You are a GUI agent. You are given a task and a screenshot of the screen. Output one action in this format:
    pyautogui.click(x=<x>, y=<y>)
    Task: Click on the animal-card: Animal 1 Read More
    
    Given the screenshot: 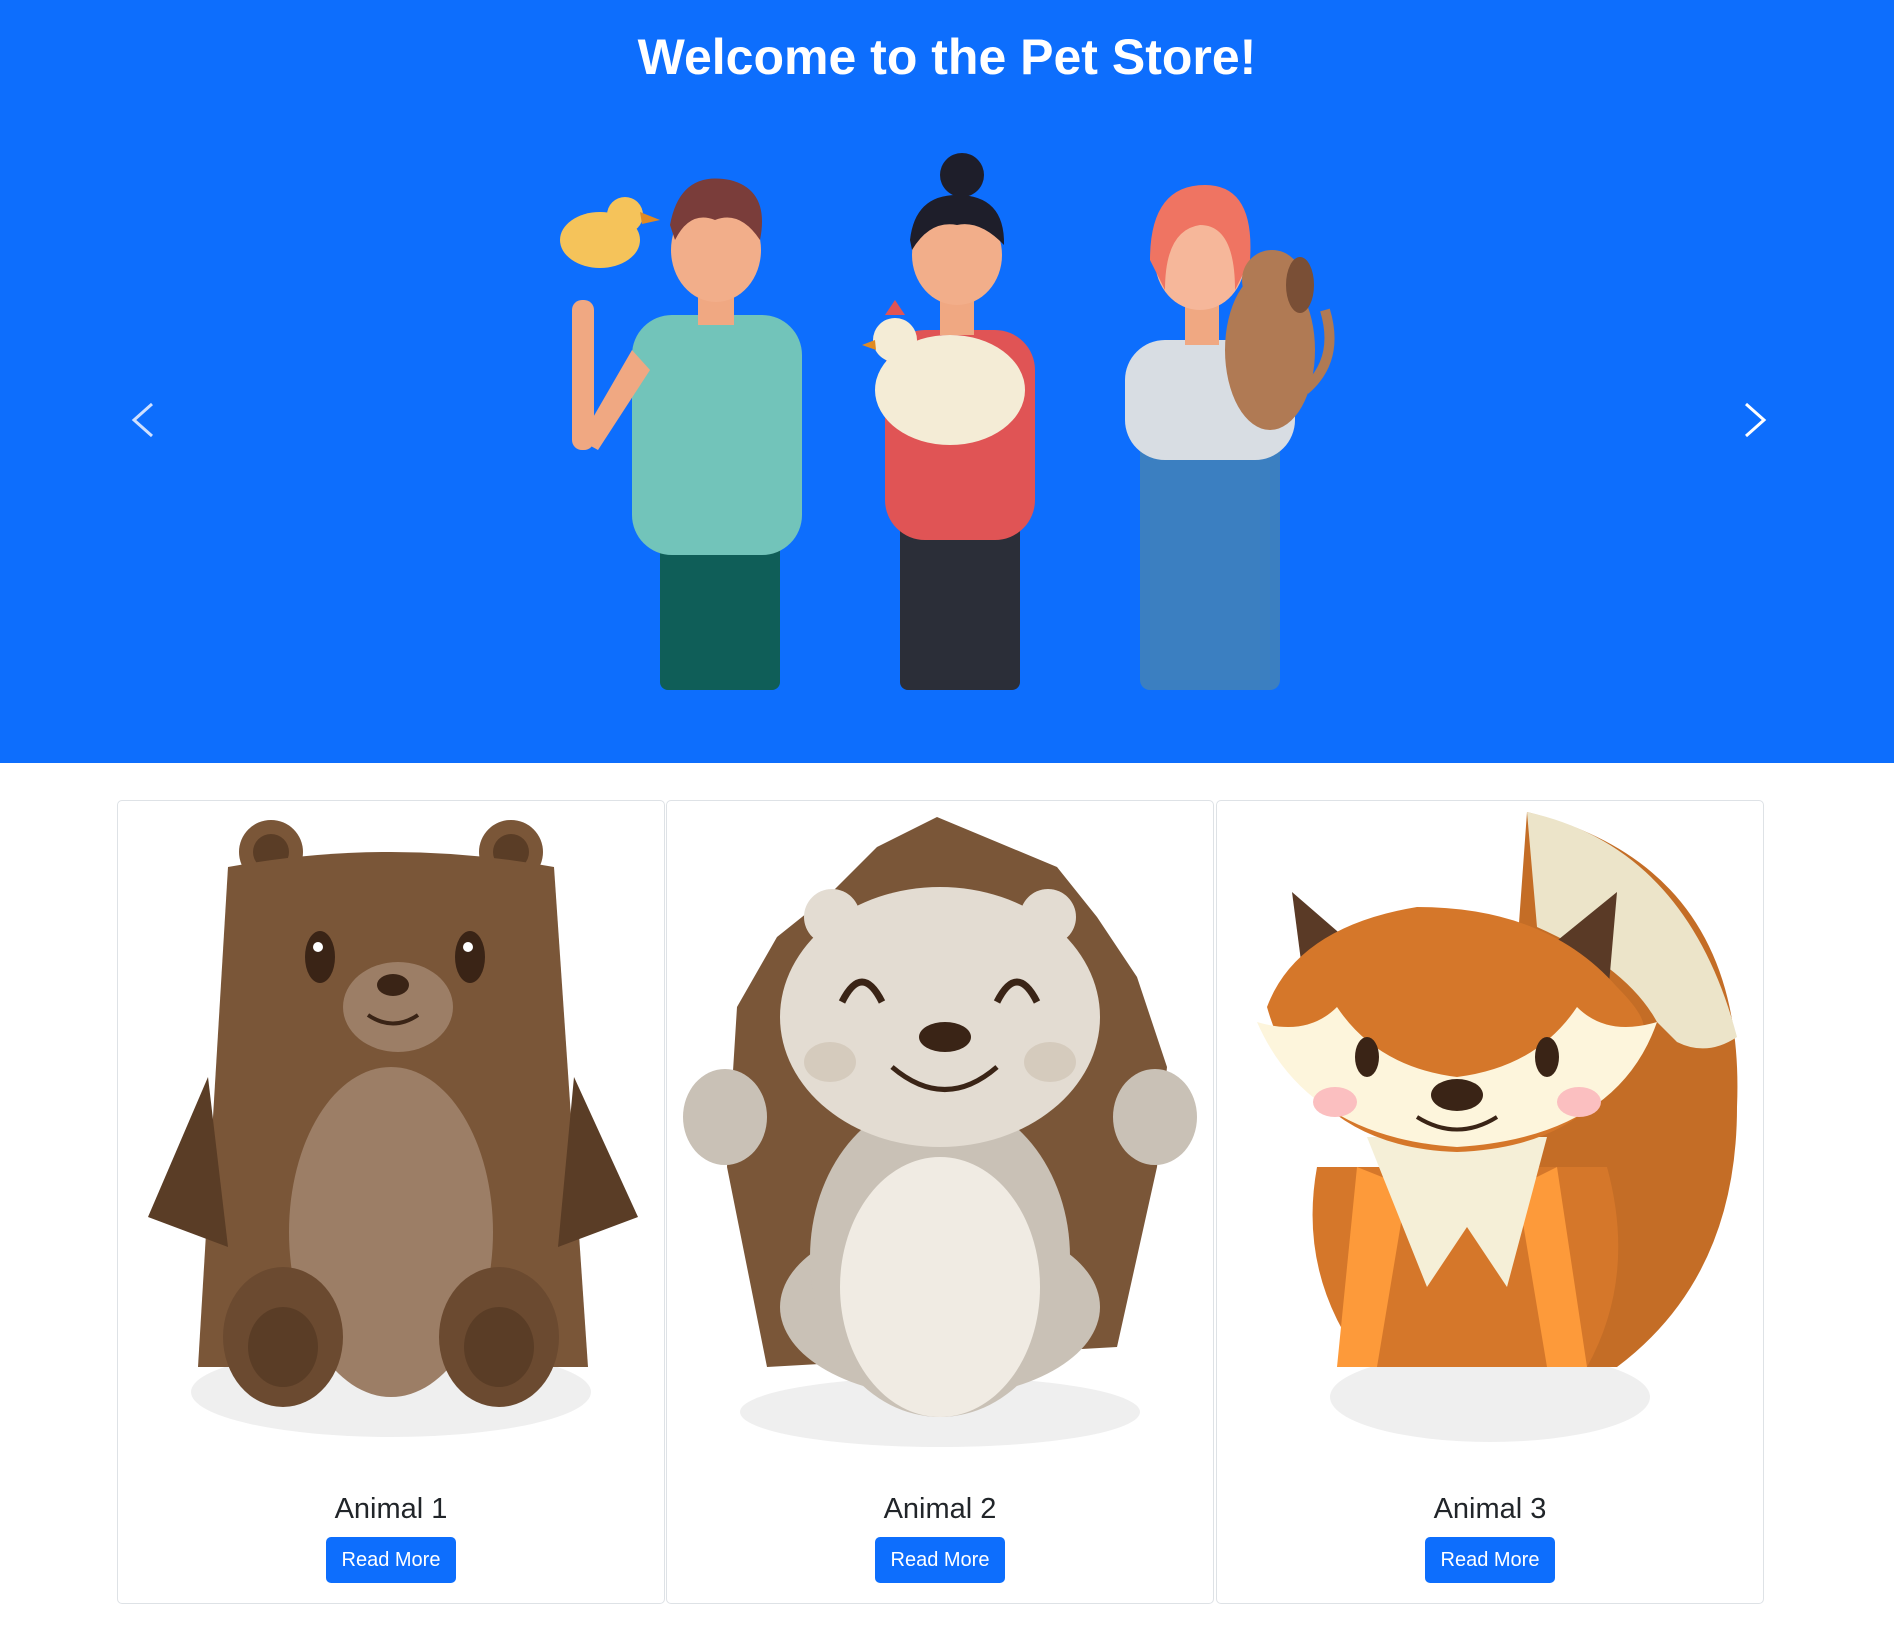 What is the action you would take?
    pyautogui.click(x=391, y=1202)
    